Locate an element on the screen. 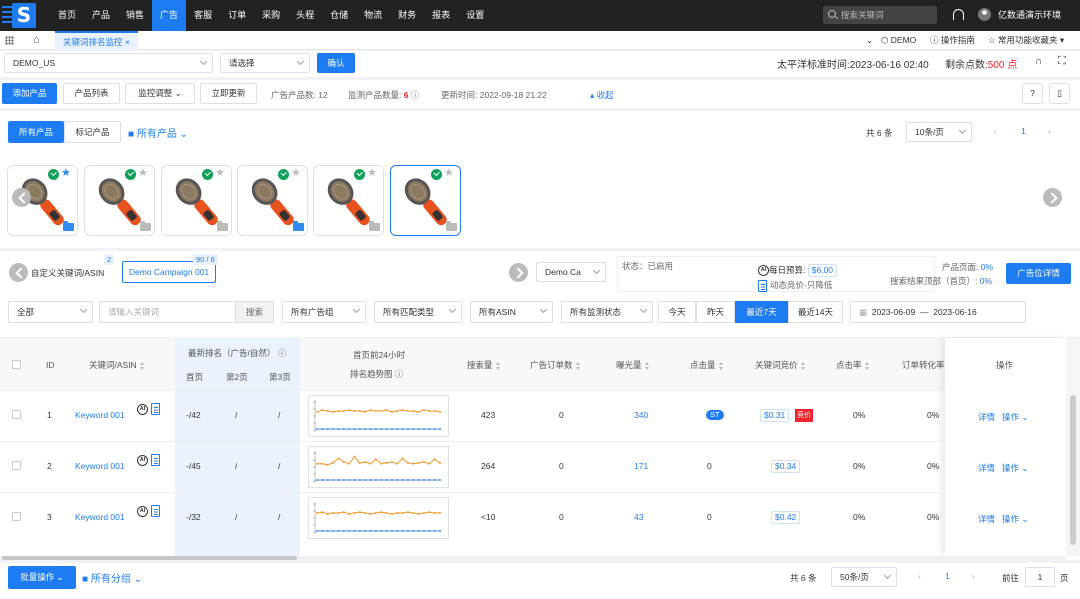 The width and height of the screenshot is (1080, 599). vertical-scrollbar is located at coordinates (1073, 447).